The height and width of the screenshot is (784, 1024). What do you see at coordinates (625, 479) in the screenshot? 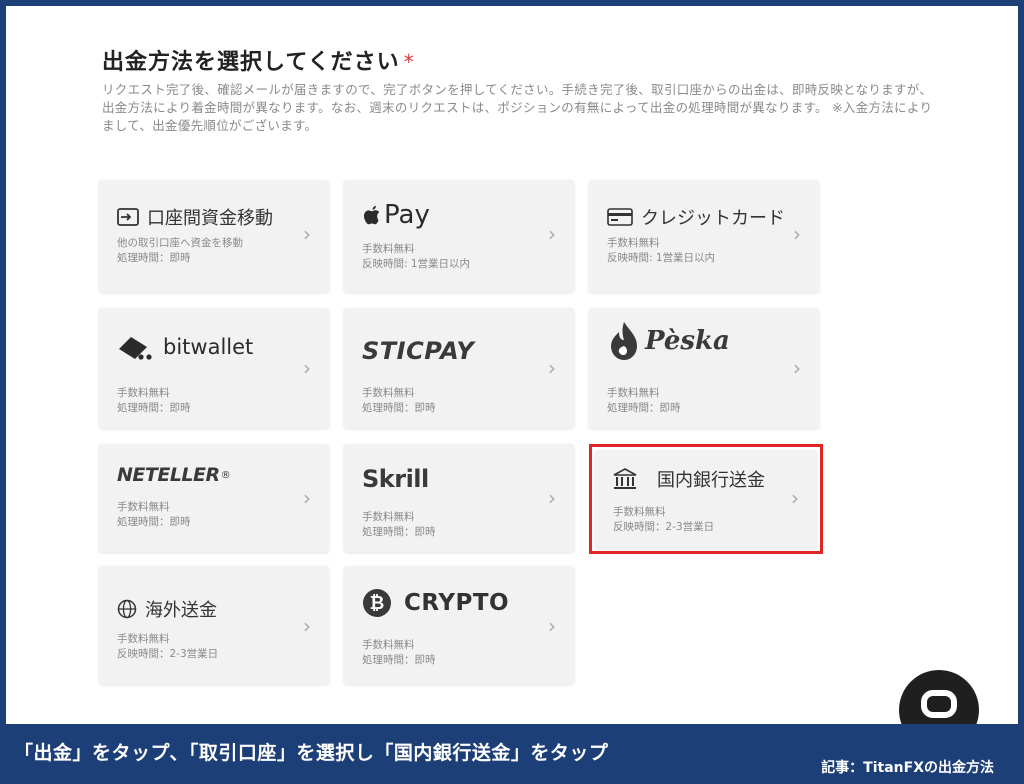
I see `bank-icon` at bounding box center [625, 479].